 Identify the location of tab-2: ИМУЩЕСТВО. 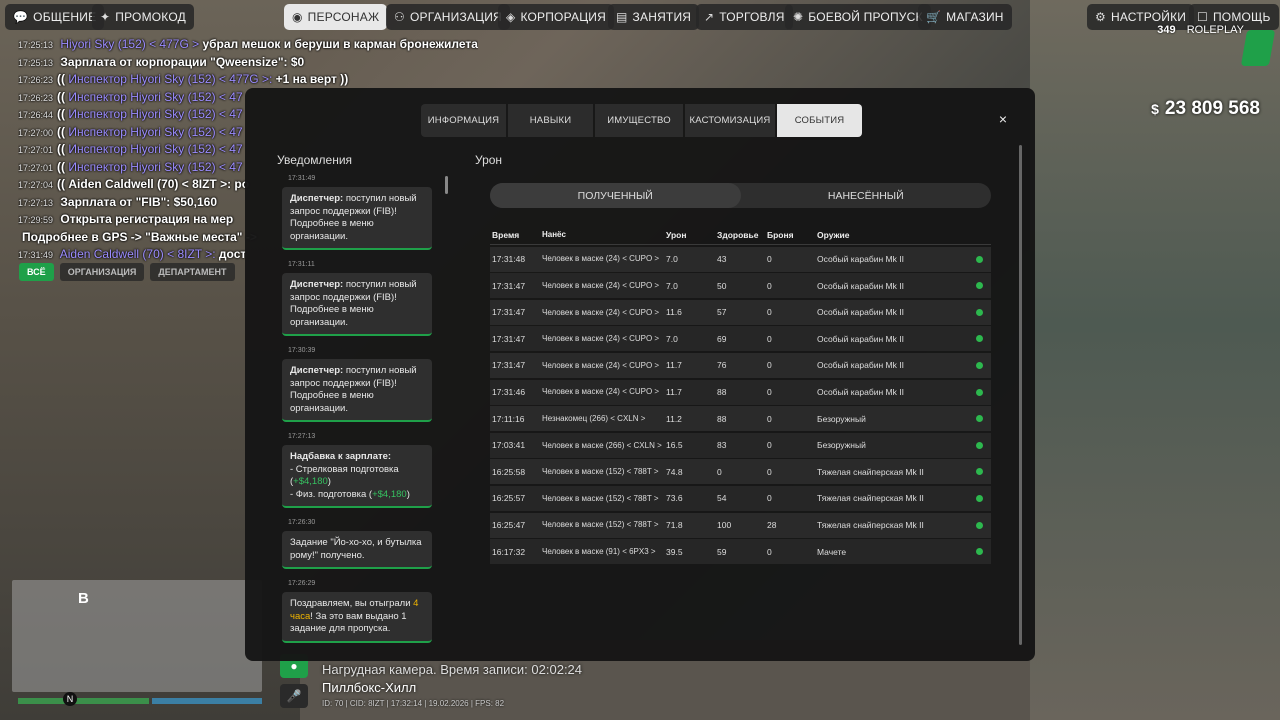
(639, 120).